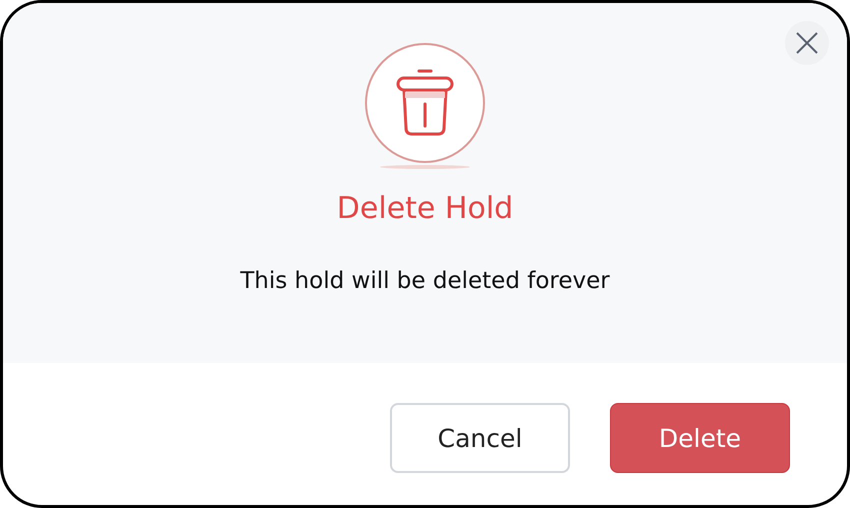  I want to click on dialog-title: Delete Hold, so click(425, 208).